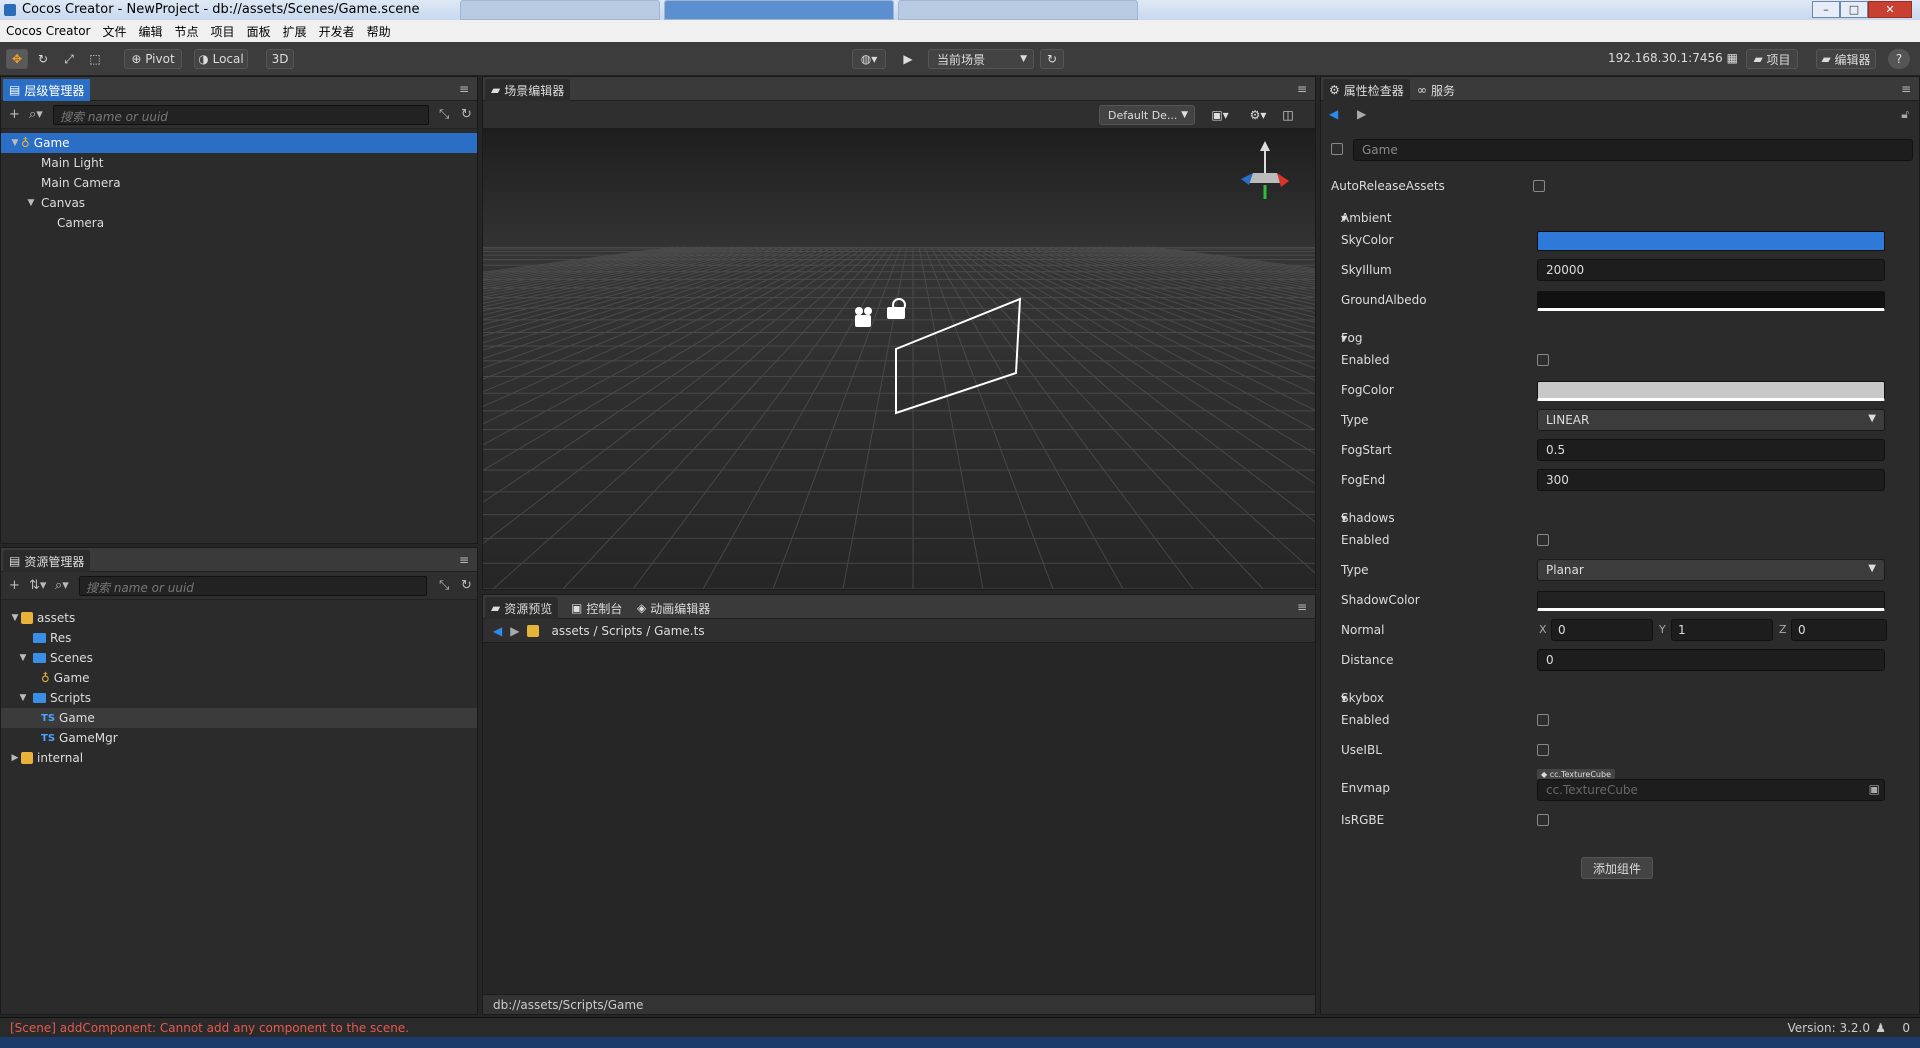 The width and height of the screenshot is (1920, 1048). Describe the element at coordinates (1711, 391) in the screenshot. I see `fog-color-swatch` at that location.